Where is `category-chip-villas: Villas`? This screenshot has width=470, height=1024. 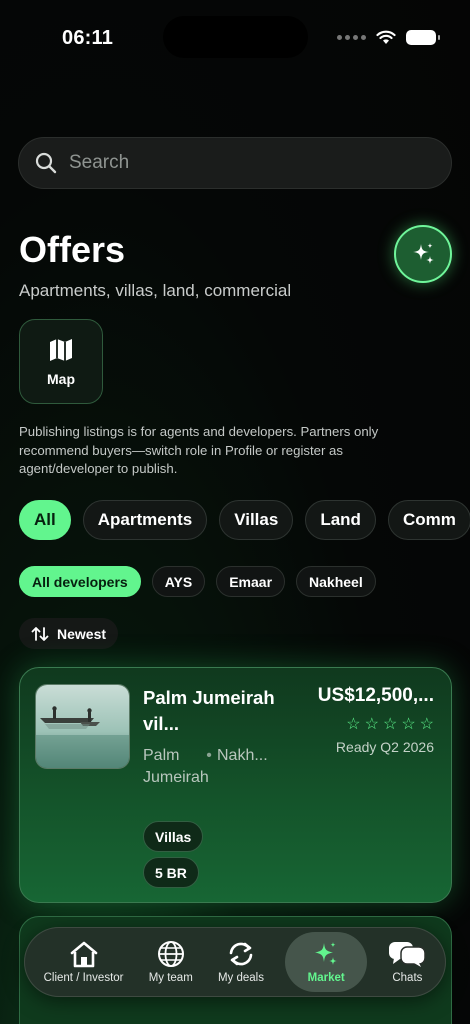
category-chip-villas: Villas is located at coordinates (256, 520).